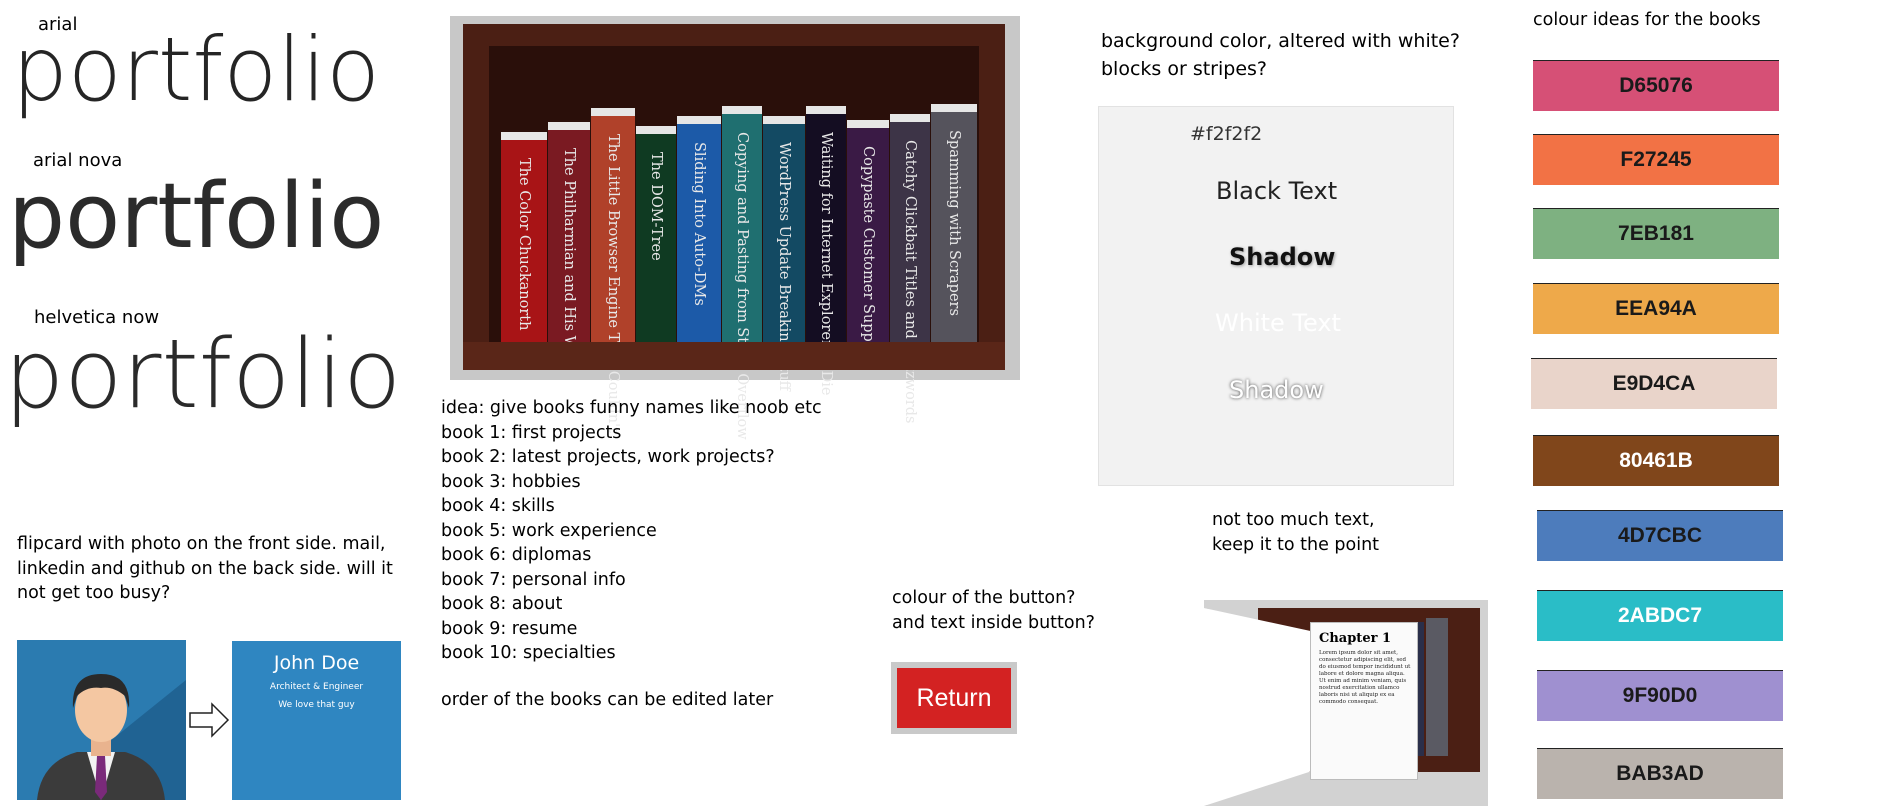 The width and height of the screenshot is (1902, 809). I want to click on white-shadow-sample: Shadow, so click(1276, 390).